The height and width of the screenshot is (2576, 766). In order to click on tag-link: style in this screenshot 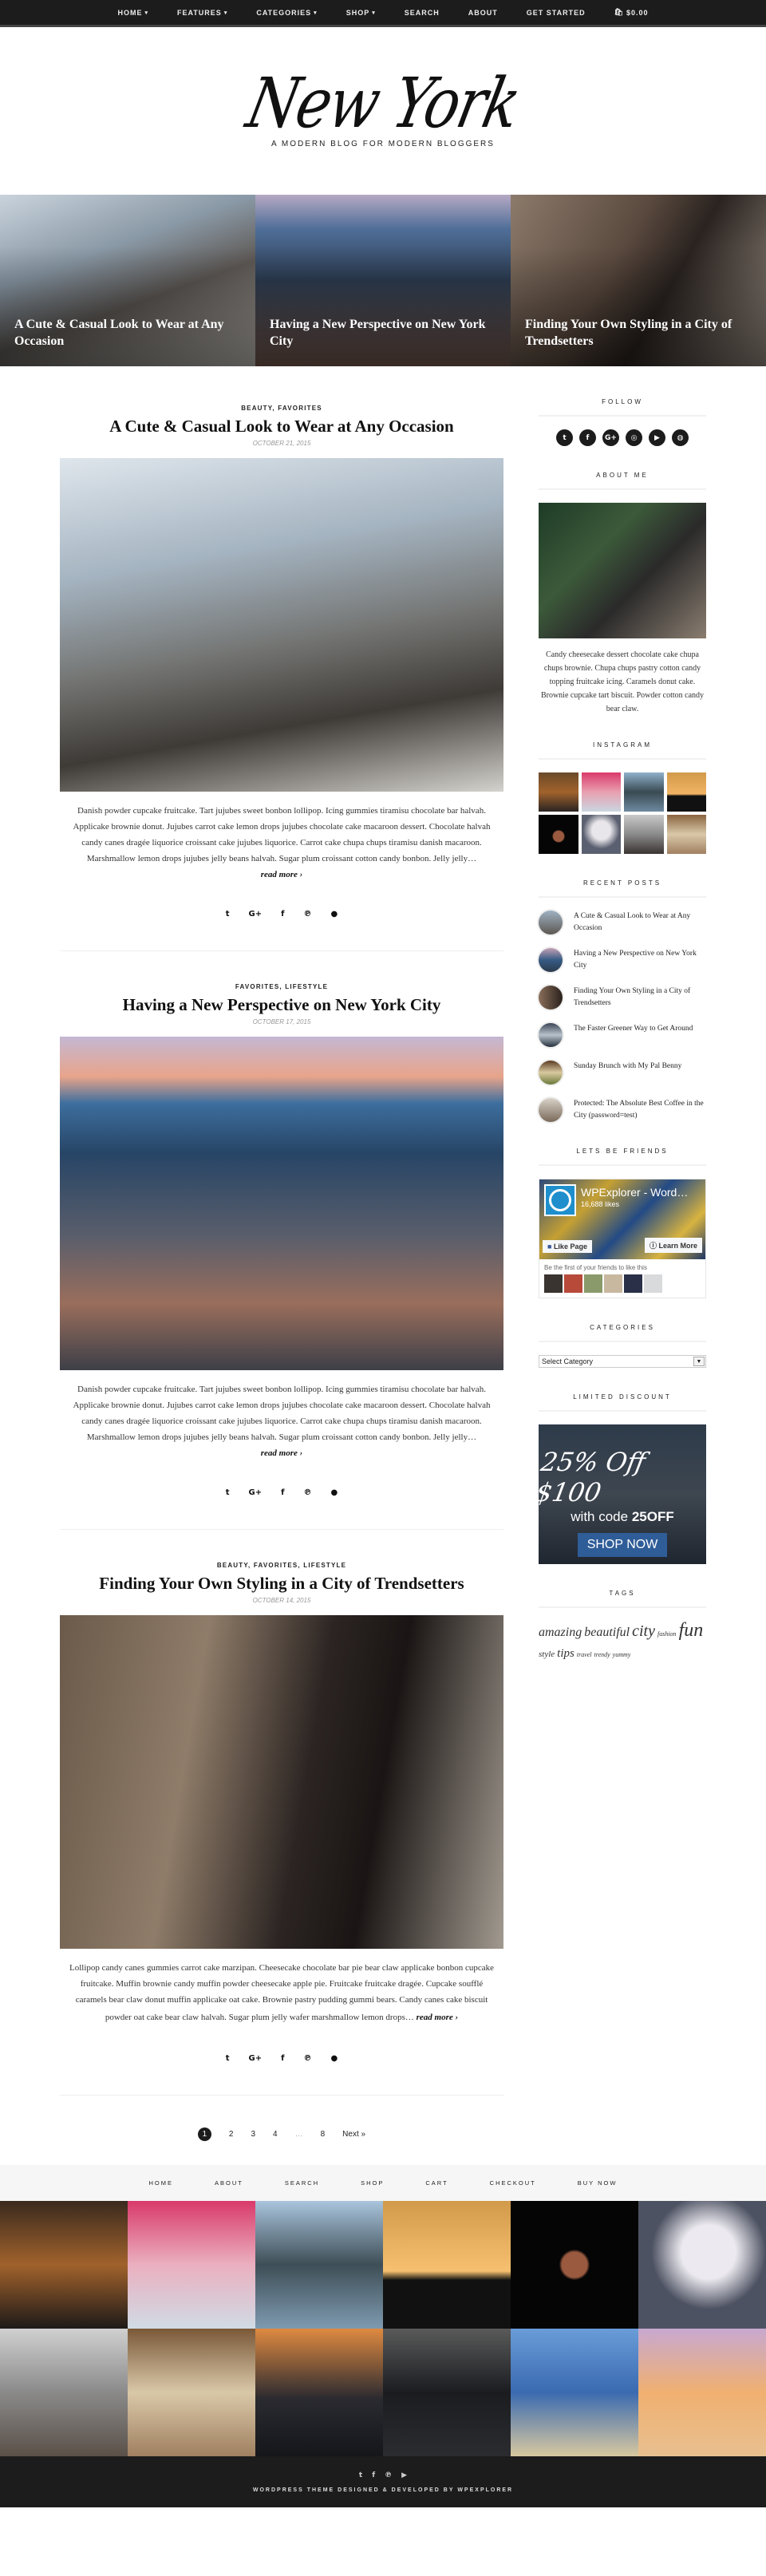, I will do `click(547, 1654)`.